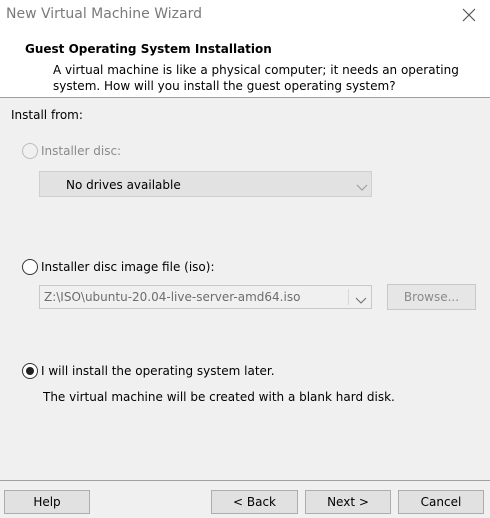 This screenshot has height=518, width=490. What do you see at coordinates (81, 151) in the screenshot?
I see `installer-disc-label: Installer disc:` at bounding box center [81, 151].